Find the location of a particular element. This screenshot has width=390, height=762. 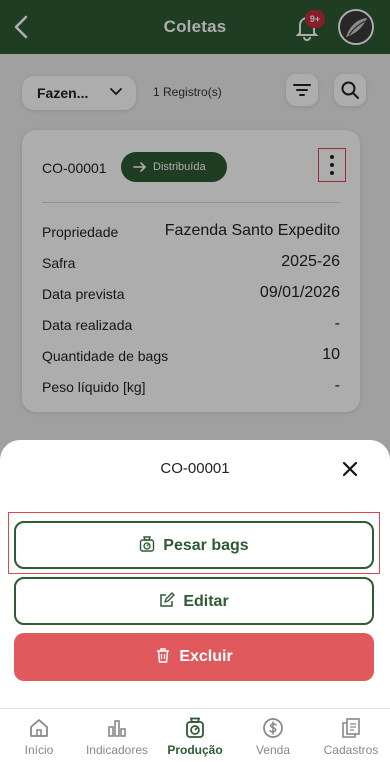

nav-item-producao: Produção is located at coordinates (195, 739).